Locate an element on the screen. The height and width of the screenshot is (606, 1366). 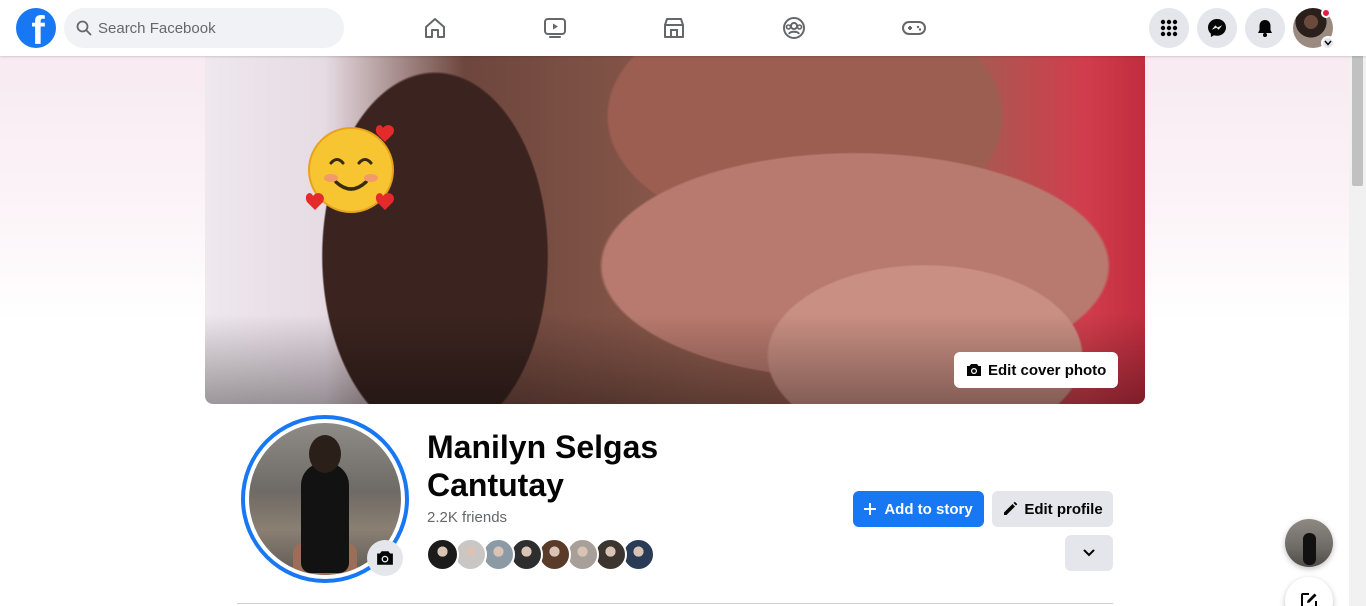
messenger-icon is located at coordinates (1217, 28).